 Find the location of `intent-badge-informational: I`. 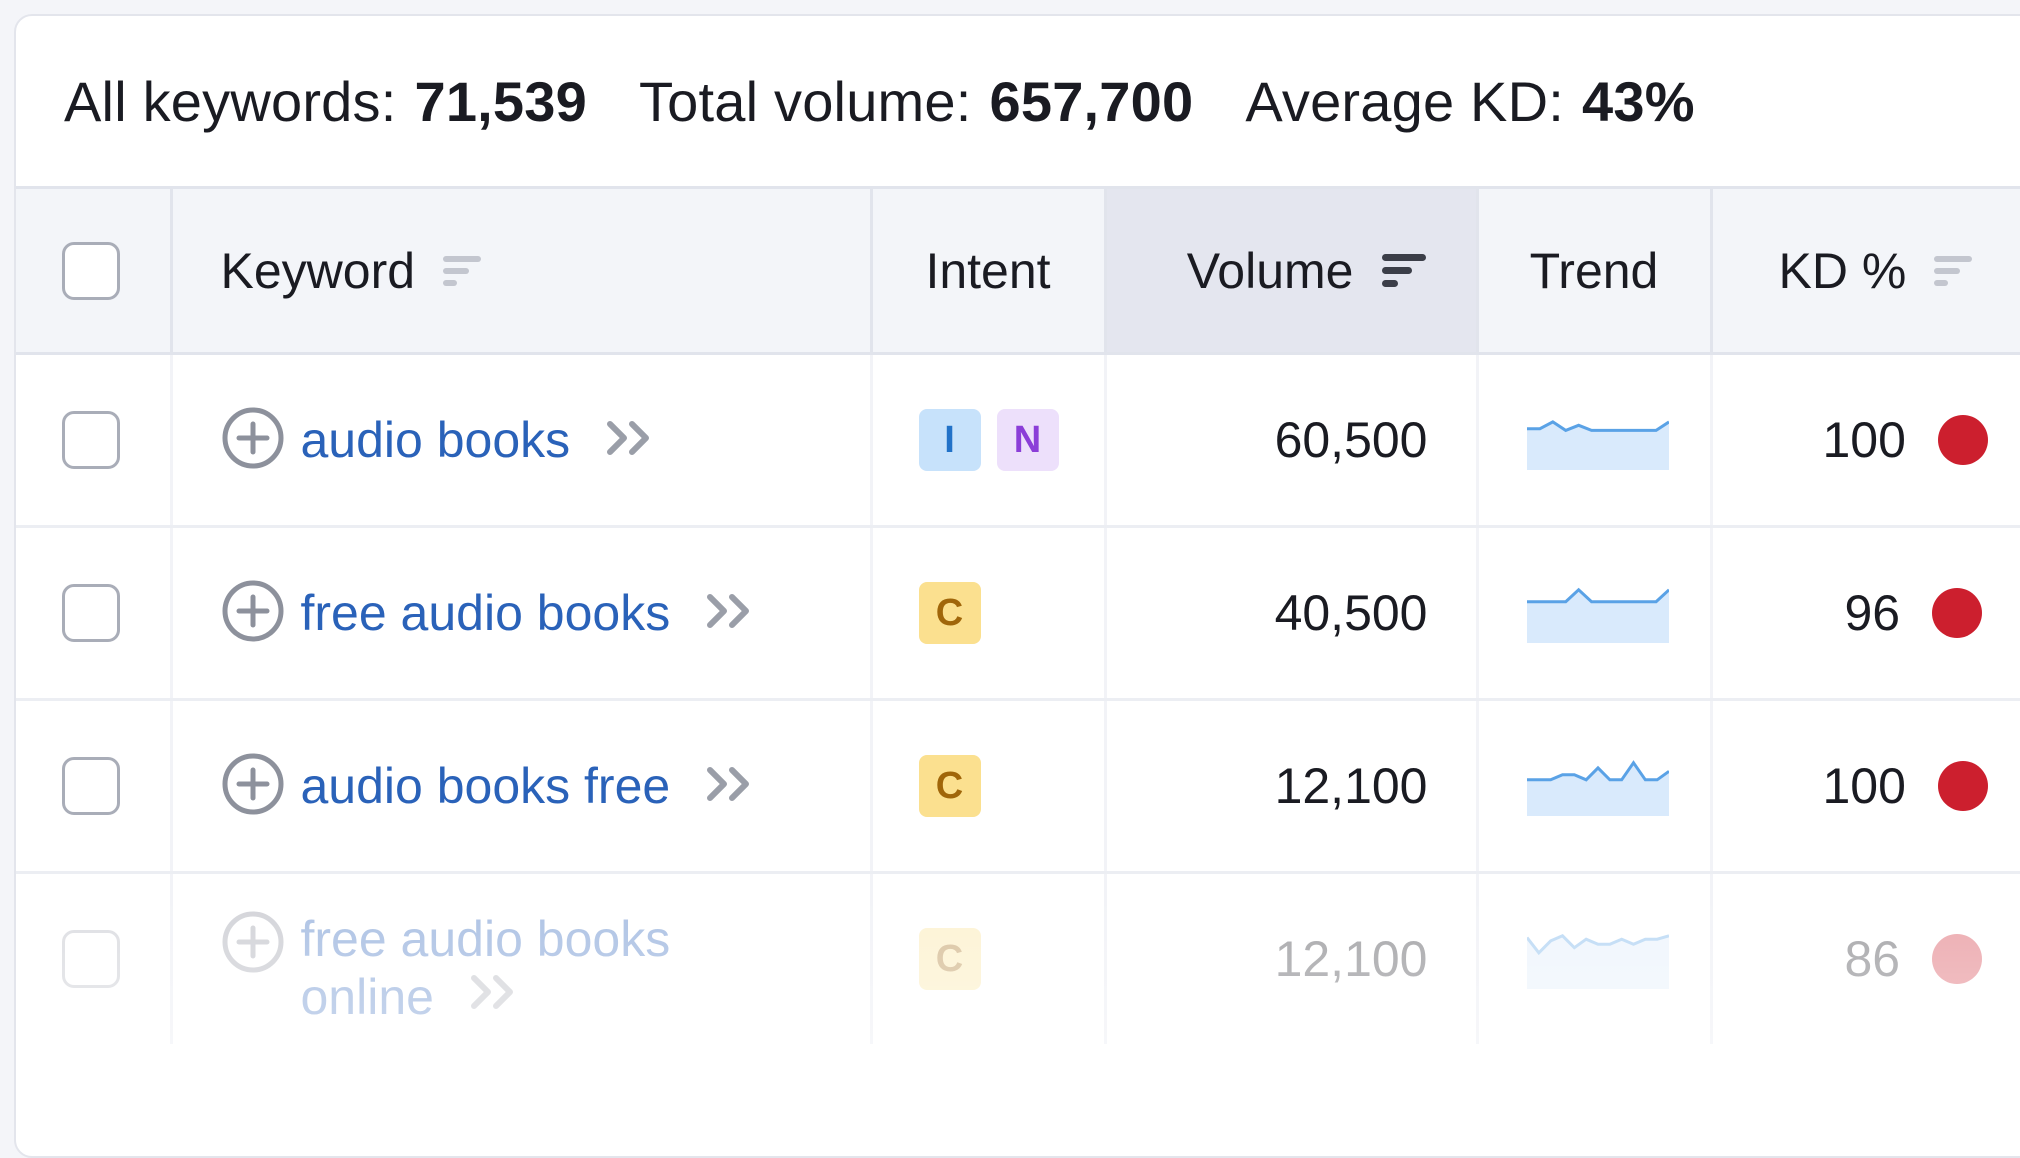

intent-badge-informational: I is located at coordinates (949, 440).